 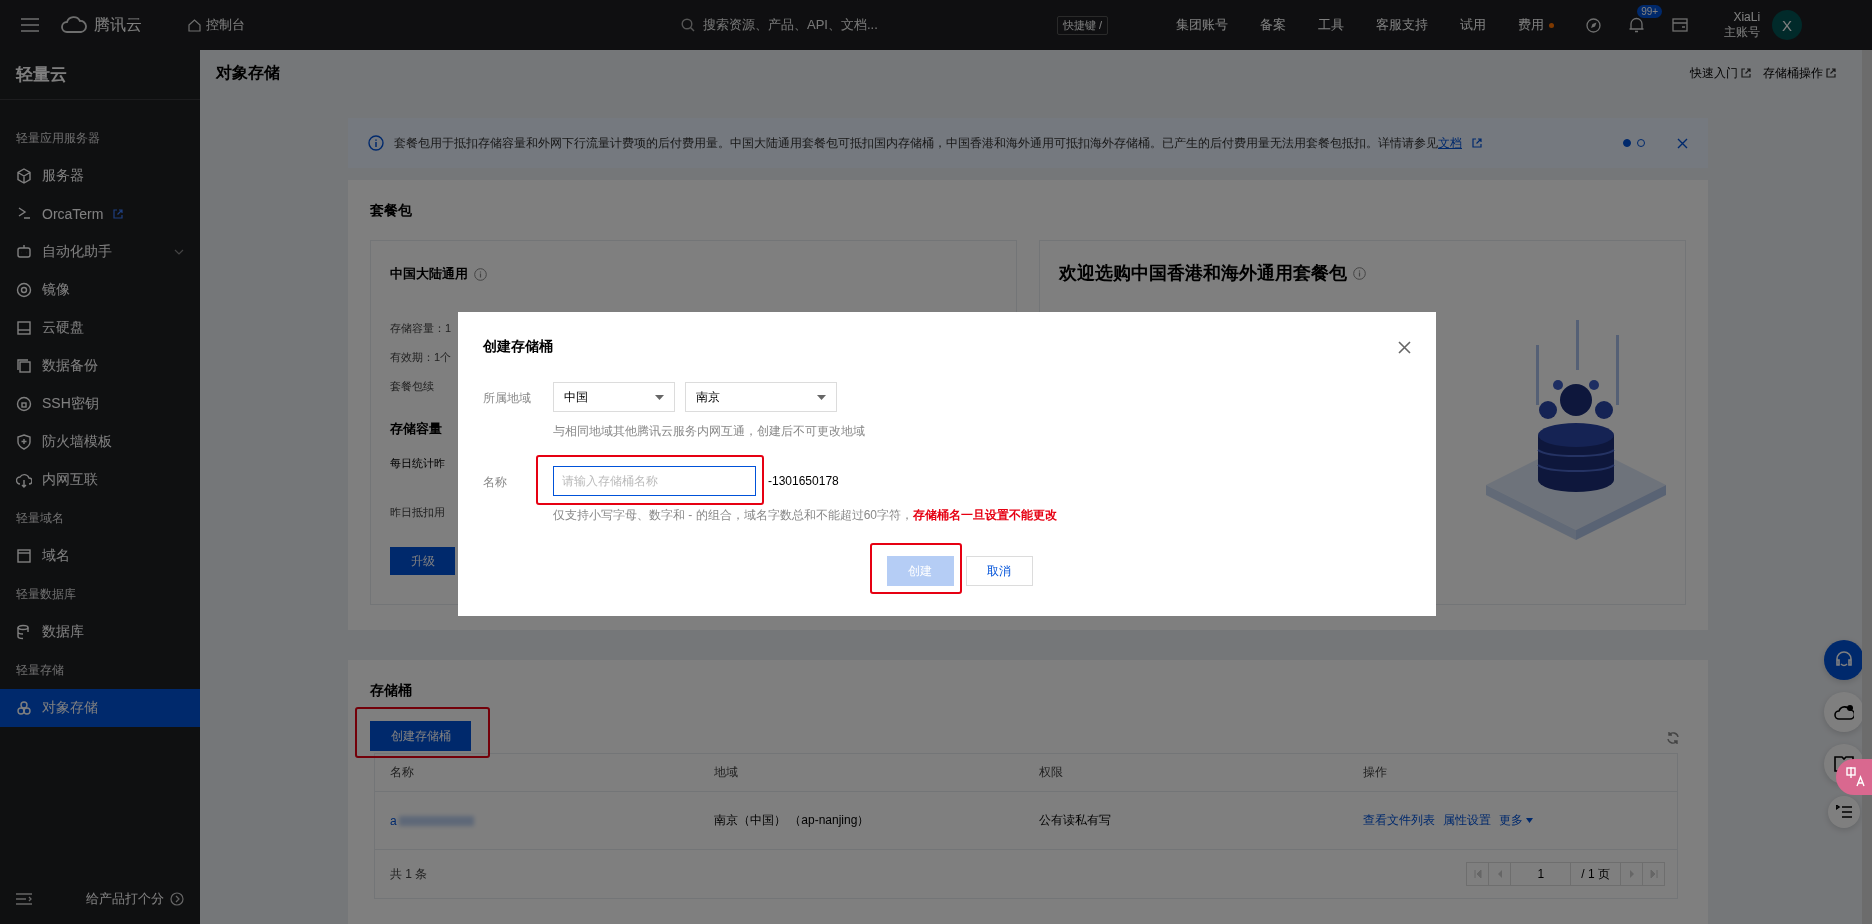 I want to click on nav-link: 客服支持, so click(x=1402, y=25).